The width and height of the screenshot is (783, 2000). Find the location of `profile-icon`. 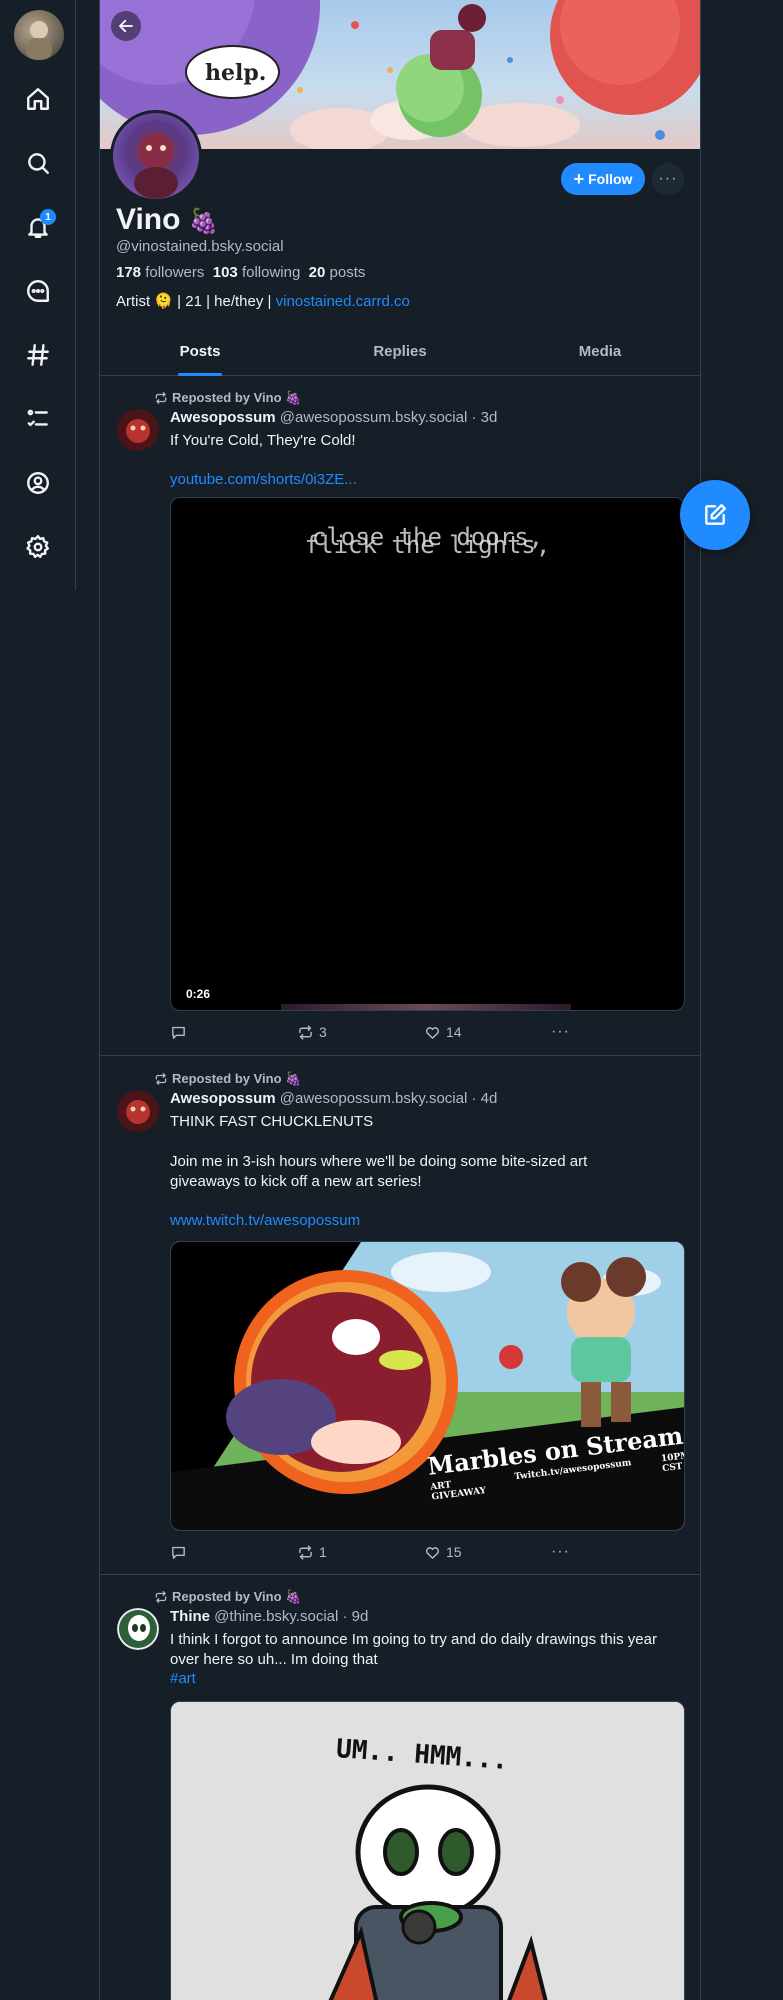

profile-icon is located at coordinates (38, 483).